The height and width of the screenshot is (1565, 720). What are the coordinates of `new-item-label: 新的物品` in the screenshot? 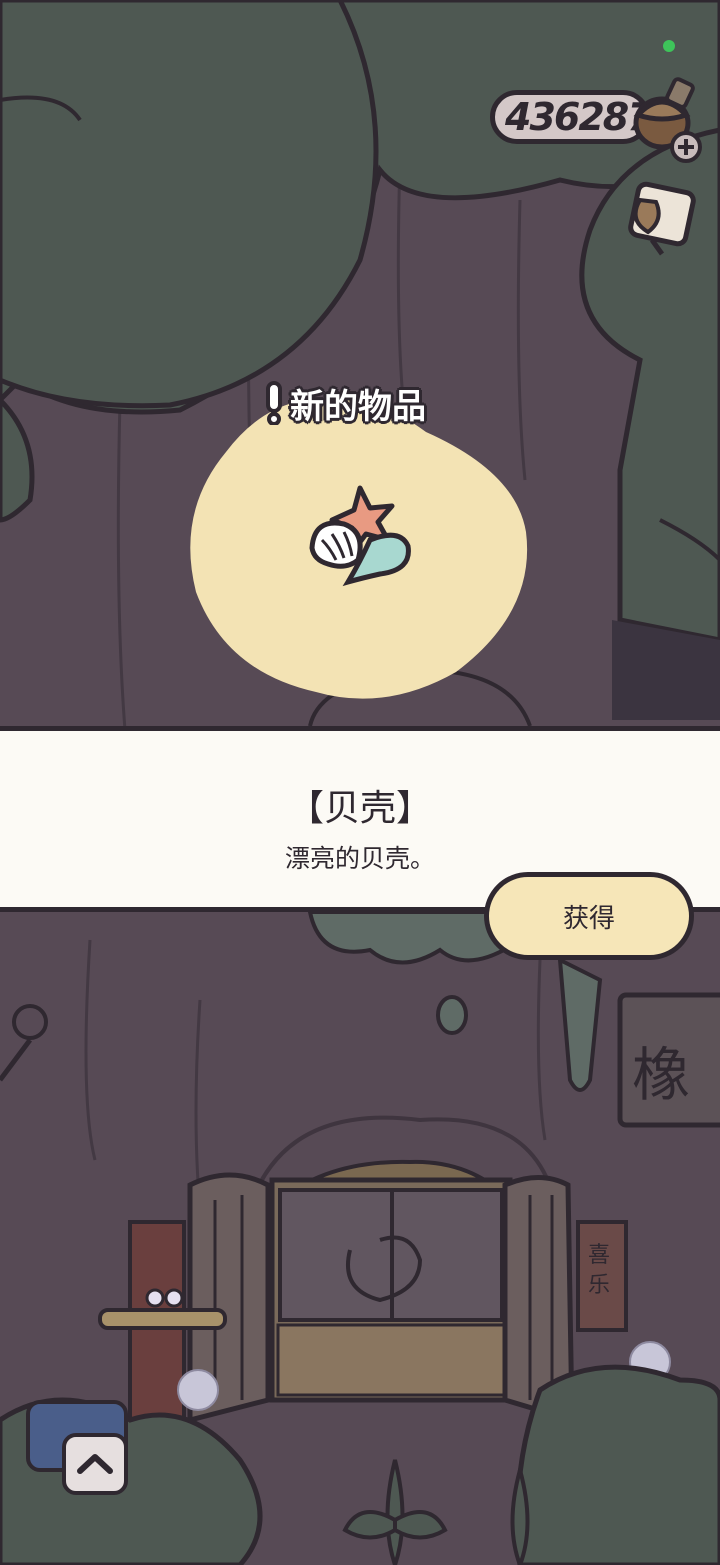 It's located at (358, 406).